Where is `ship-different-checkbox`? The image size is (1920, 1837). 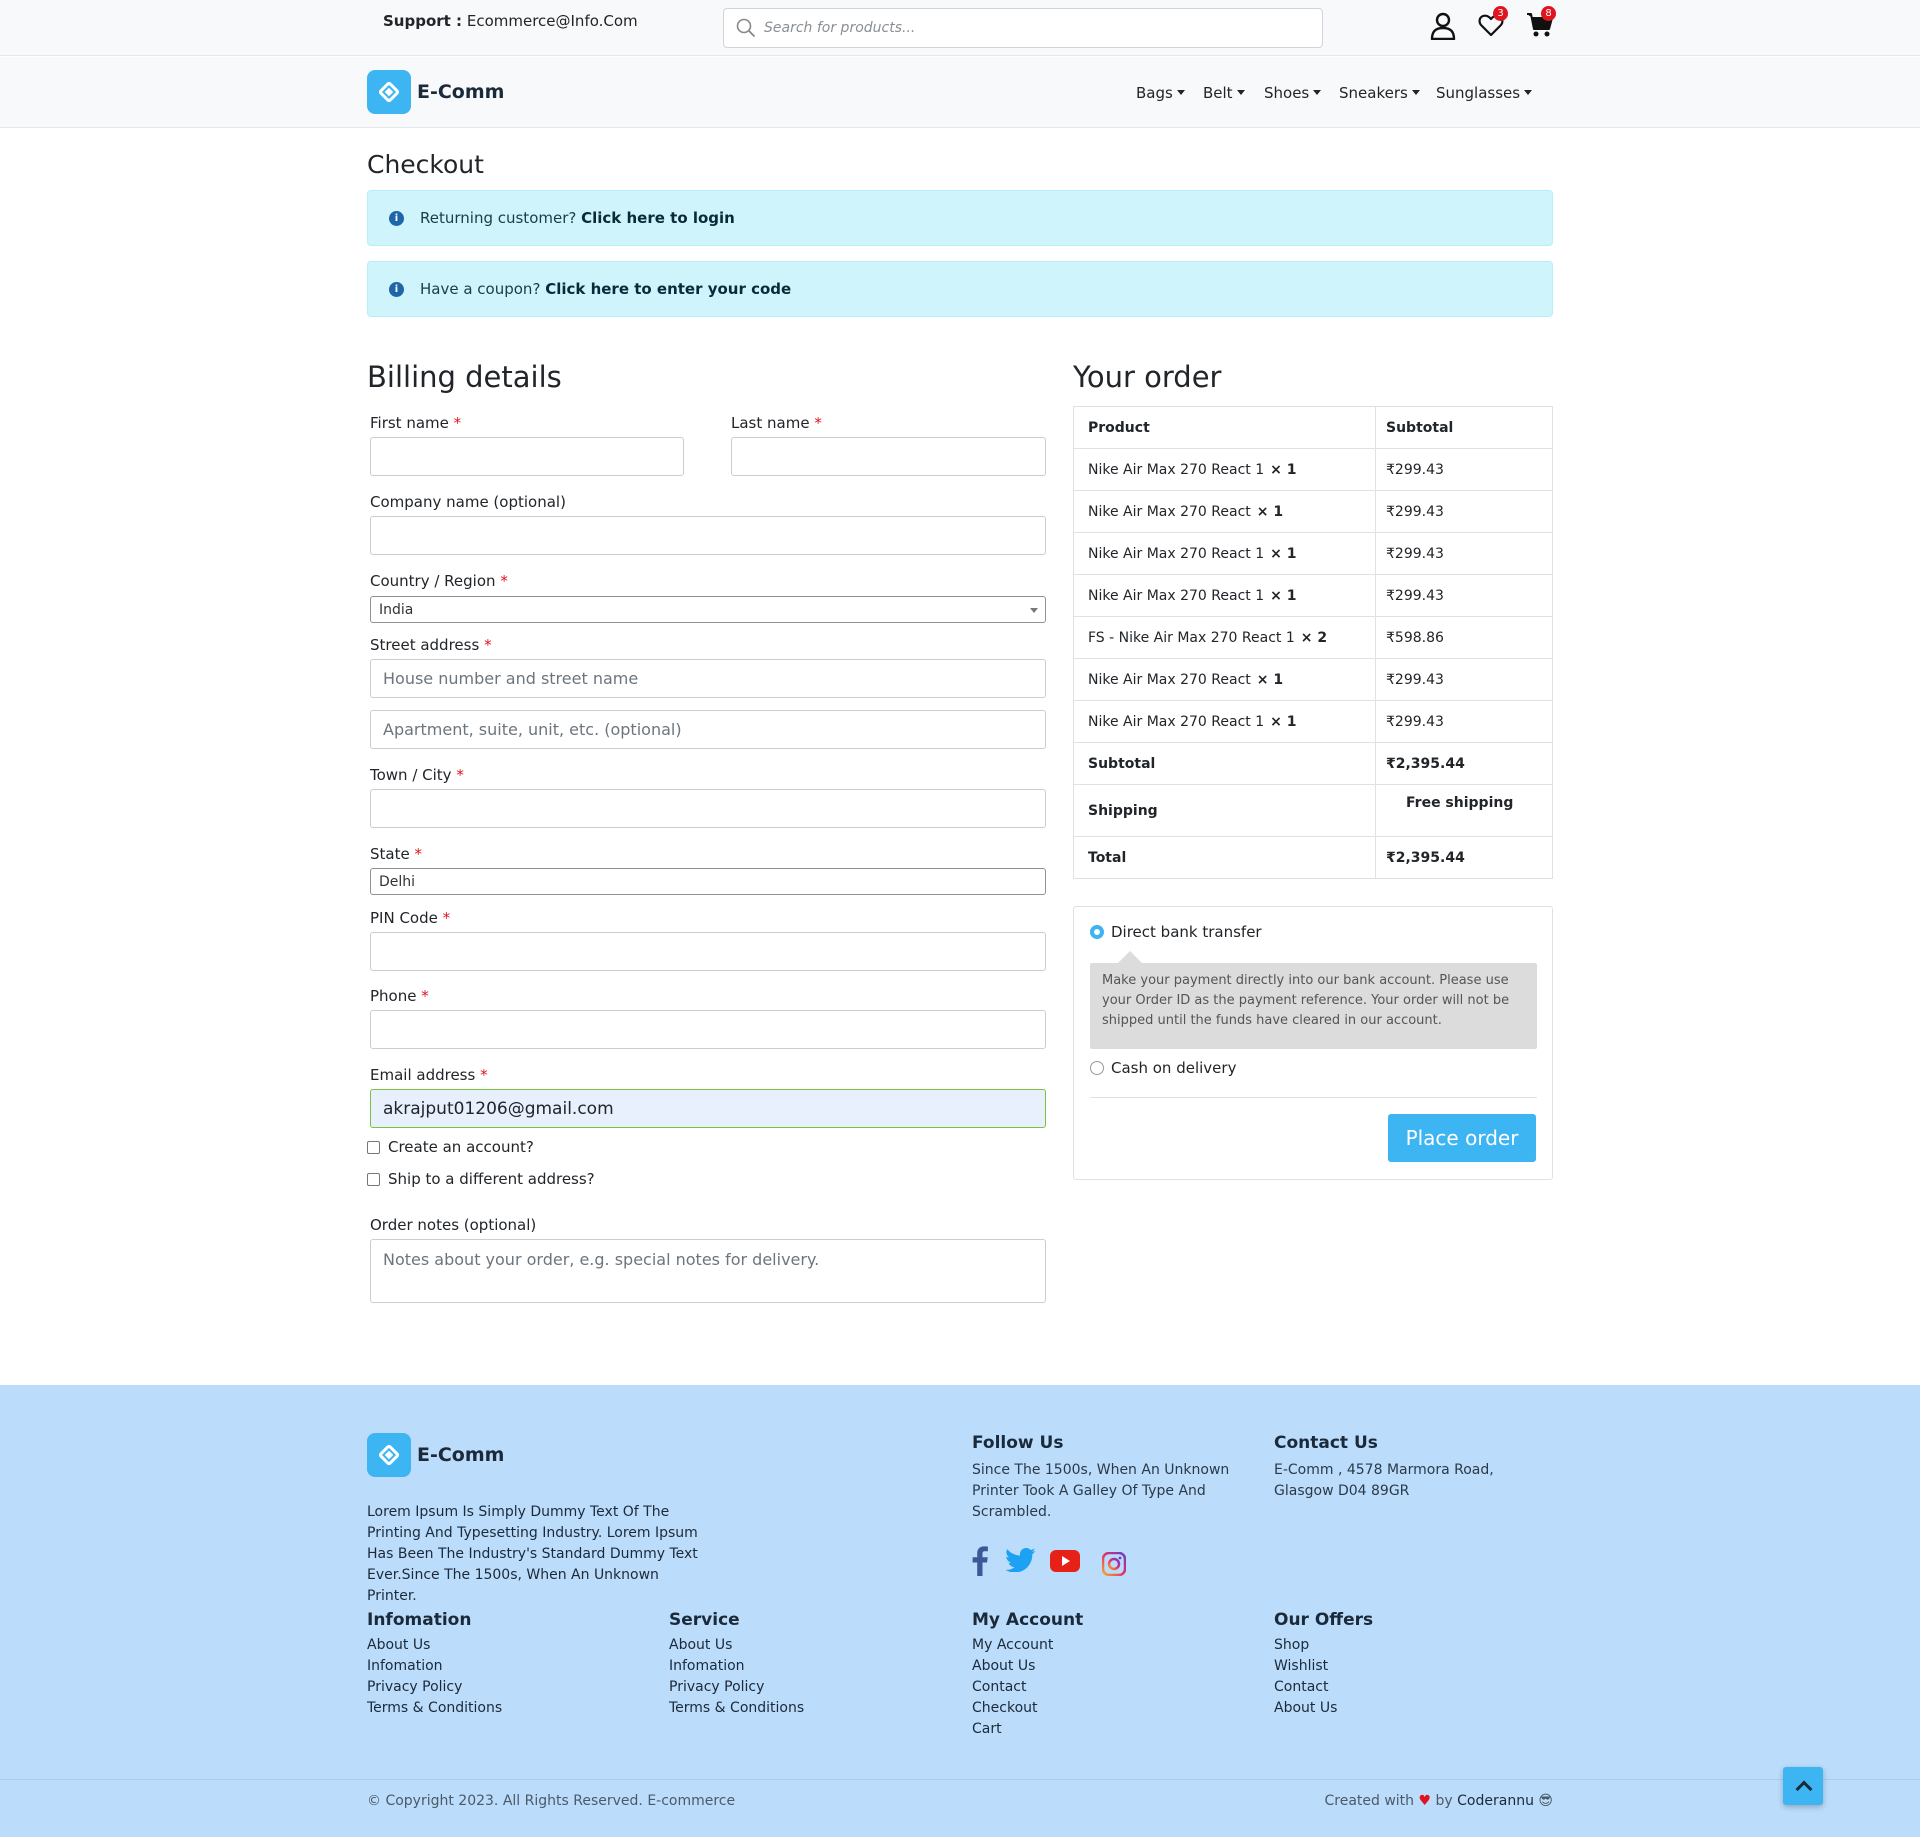 ship-different-checkbox is located at coordinates (373, 1179).